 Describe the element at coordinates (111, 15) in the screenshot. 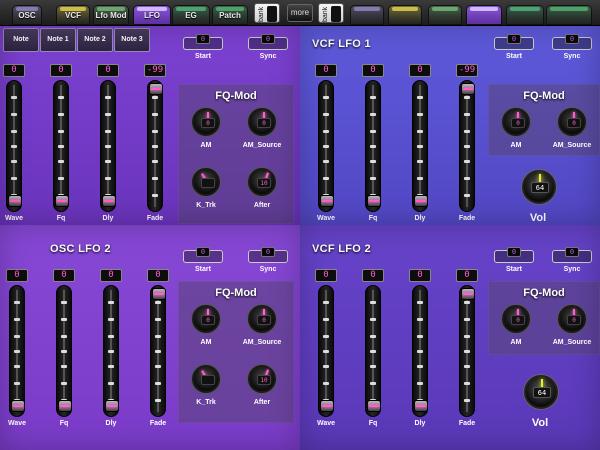

I see `tab-lfo-mod: Lfo Mod` at that location.